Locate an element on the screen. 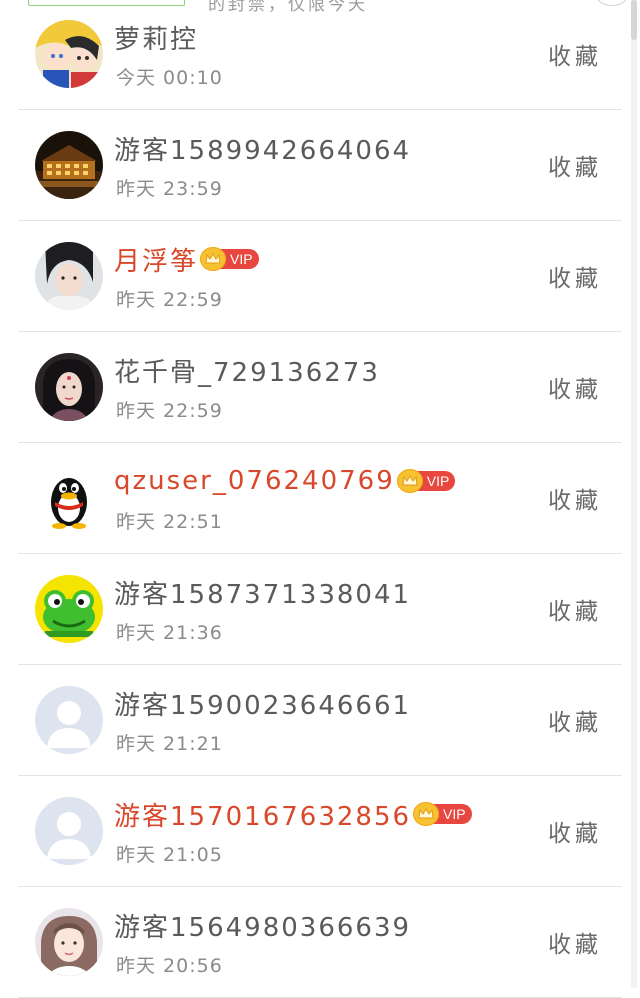 Image resolution: width=640 pixels, height=998 pixels. list-item: 萝莉控 今天 00:10 收藏 is located at coordinates (320, 55).